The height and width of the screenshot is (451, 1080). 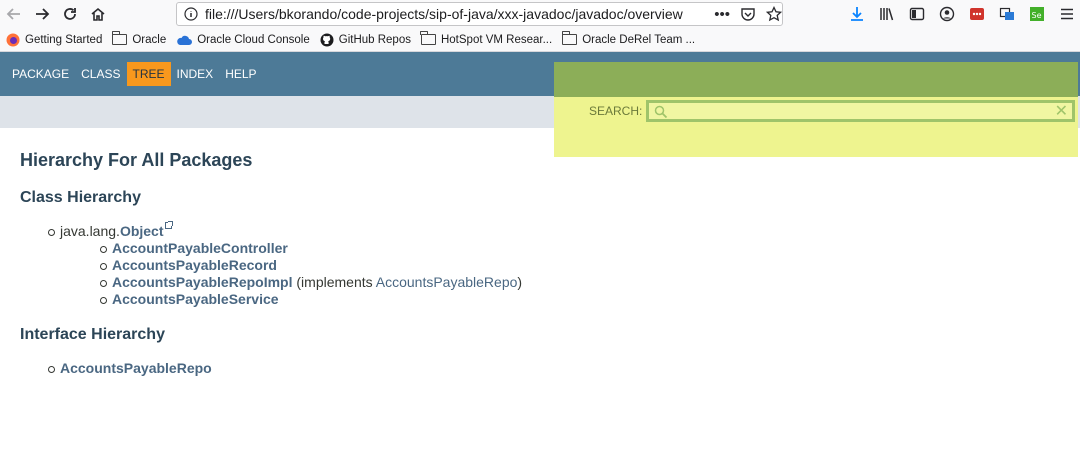 What do you see at coordinates (616, 111) in the screenshot?
I see `search-label: SEARCH:` at bounding box center [616, 111].